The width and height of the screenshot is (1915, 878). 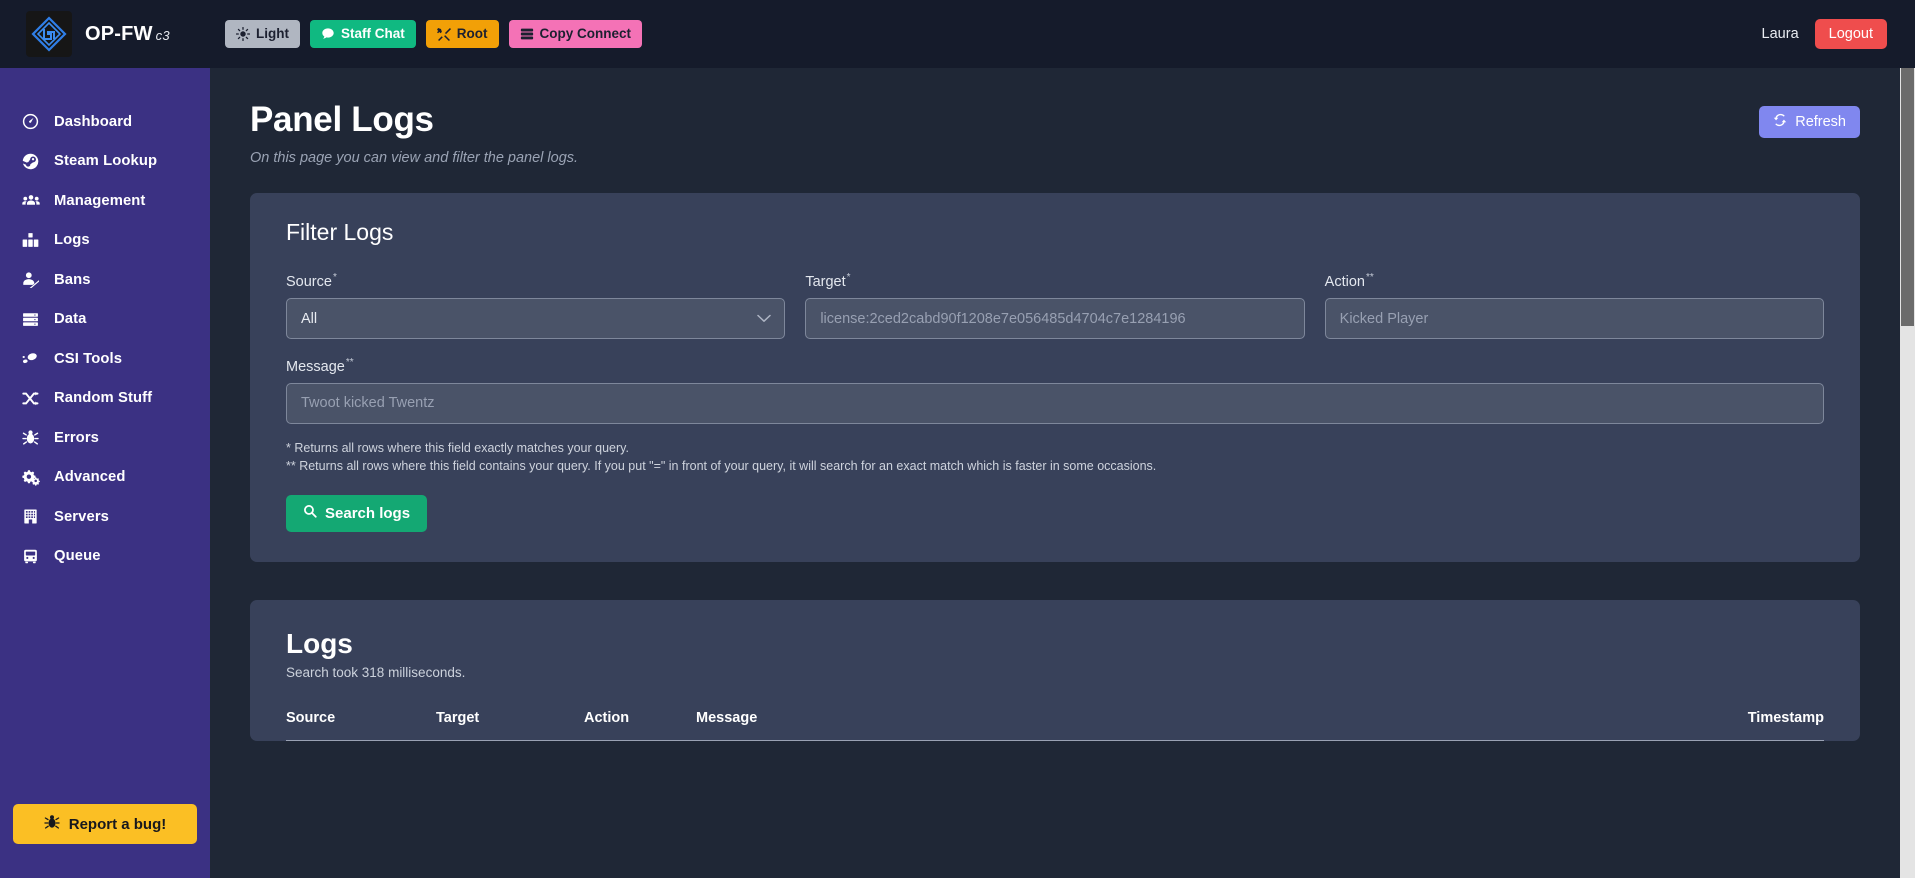 I want to click on sidebar-item-data: Data, so click(x=105, y=320).